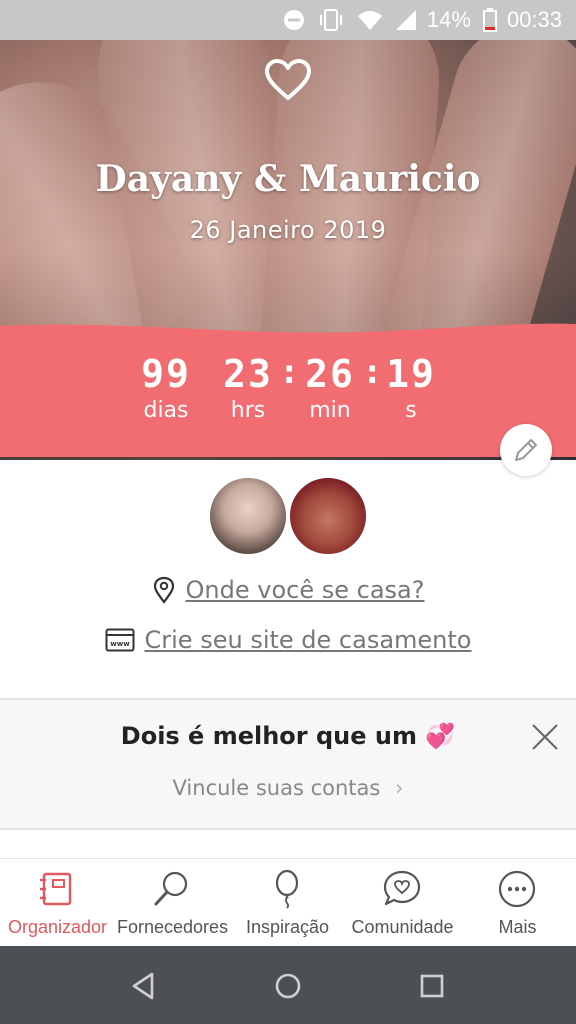 This screenshot has width=576, height=1024. What do you see at coordinates (406, 20) in the screenshot?
I see `cell-signal-icon` at bounding box center [406, 20].